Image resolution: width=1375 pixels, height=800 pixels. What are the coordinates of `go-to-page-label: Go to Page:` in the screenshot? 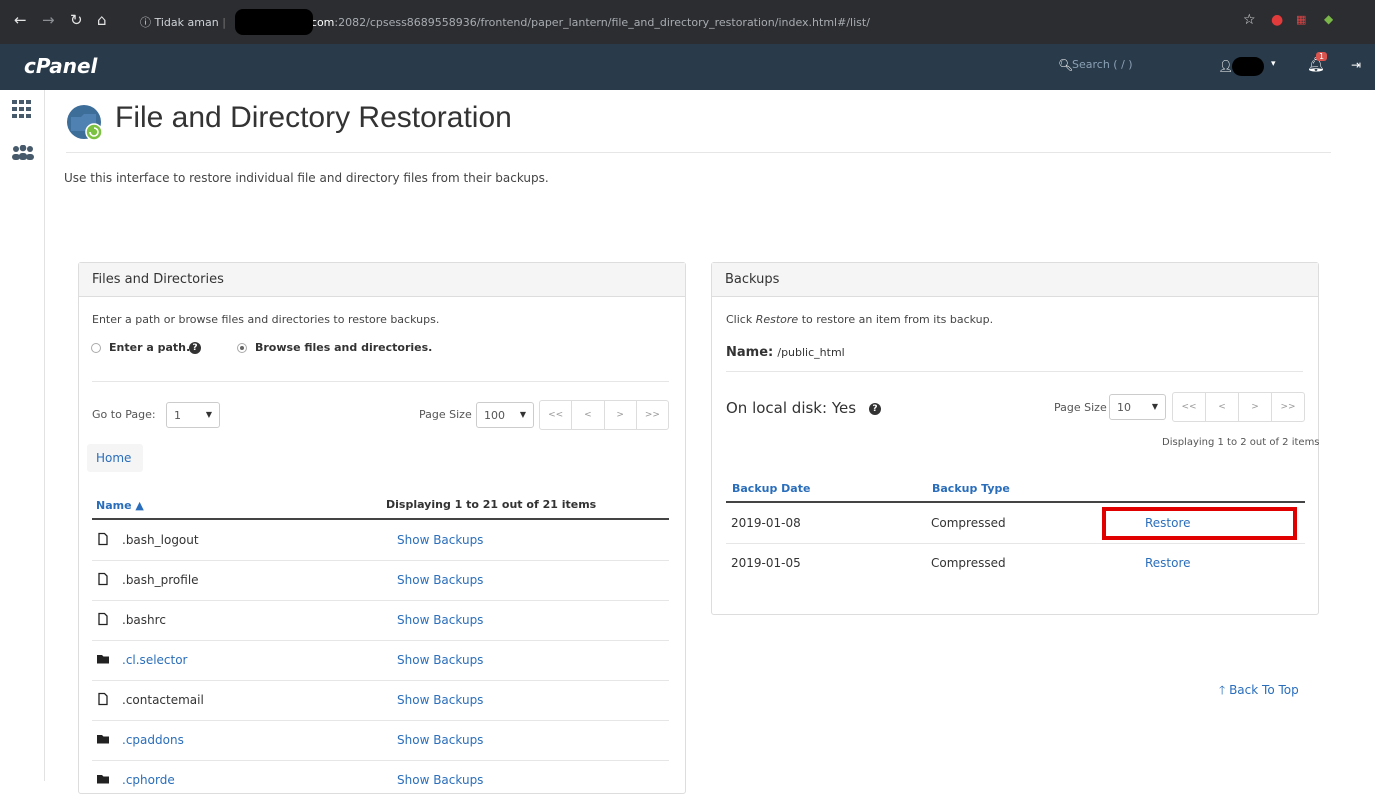 It's located at (124, 414).